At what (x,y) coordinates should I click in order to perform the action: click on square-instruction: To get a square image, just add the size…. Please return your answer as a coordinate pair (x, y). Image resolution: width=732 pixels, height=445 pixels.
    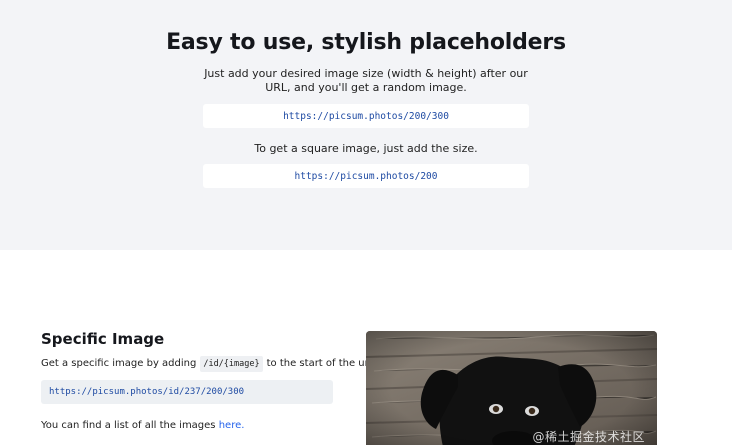
    Looking at the image, I should click on (366, 148).